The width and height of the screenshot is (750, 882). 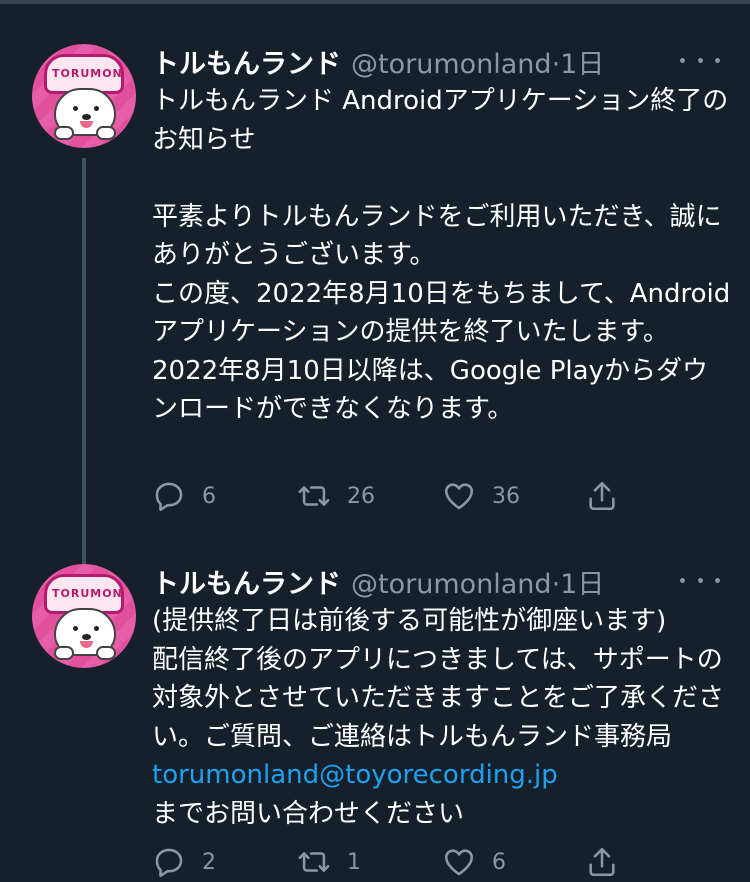 I want to click on like-button: 36, so click(x=481, y=496).